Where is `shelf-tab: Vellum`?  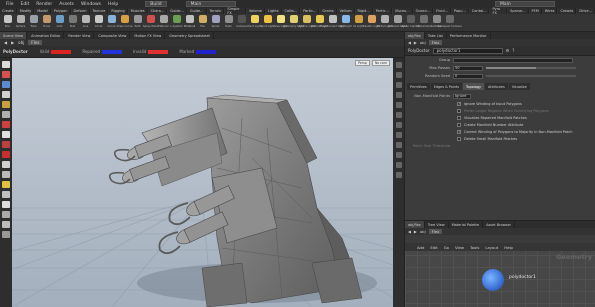
shelf-tab: Vellum is located at coordinates (346, 11).